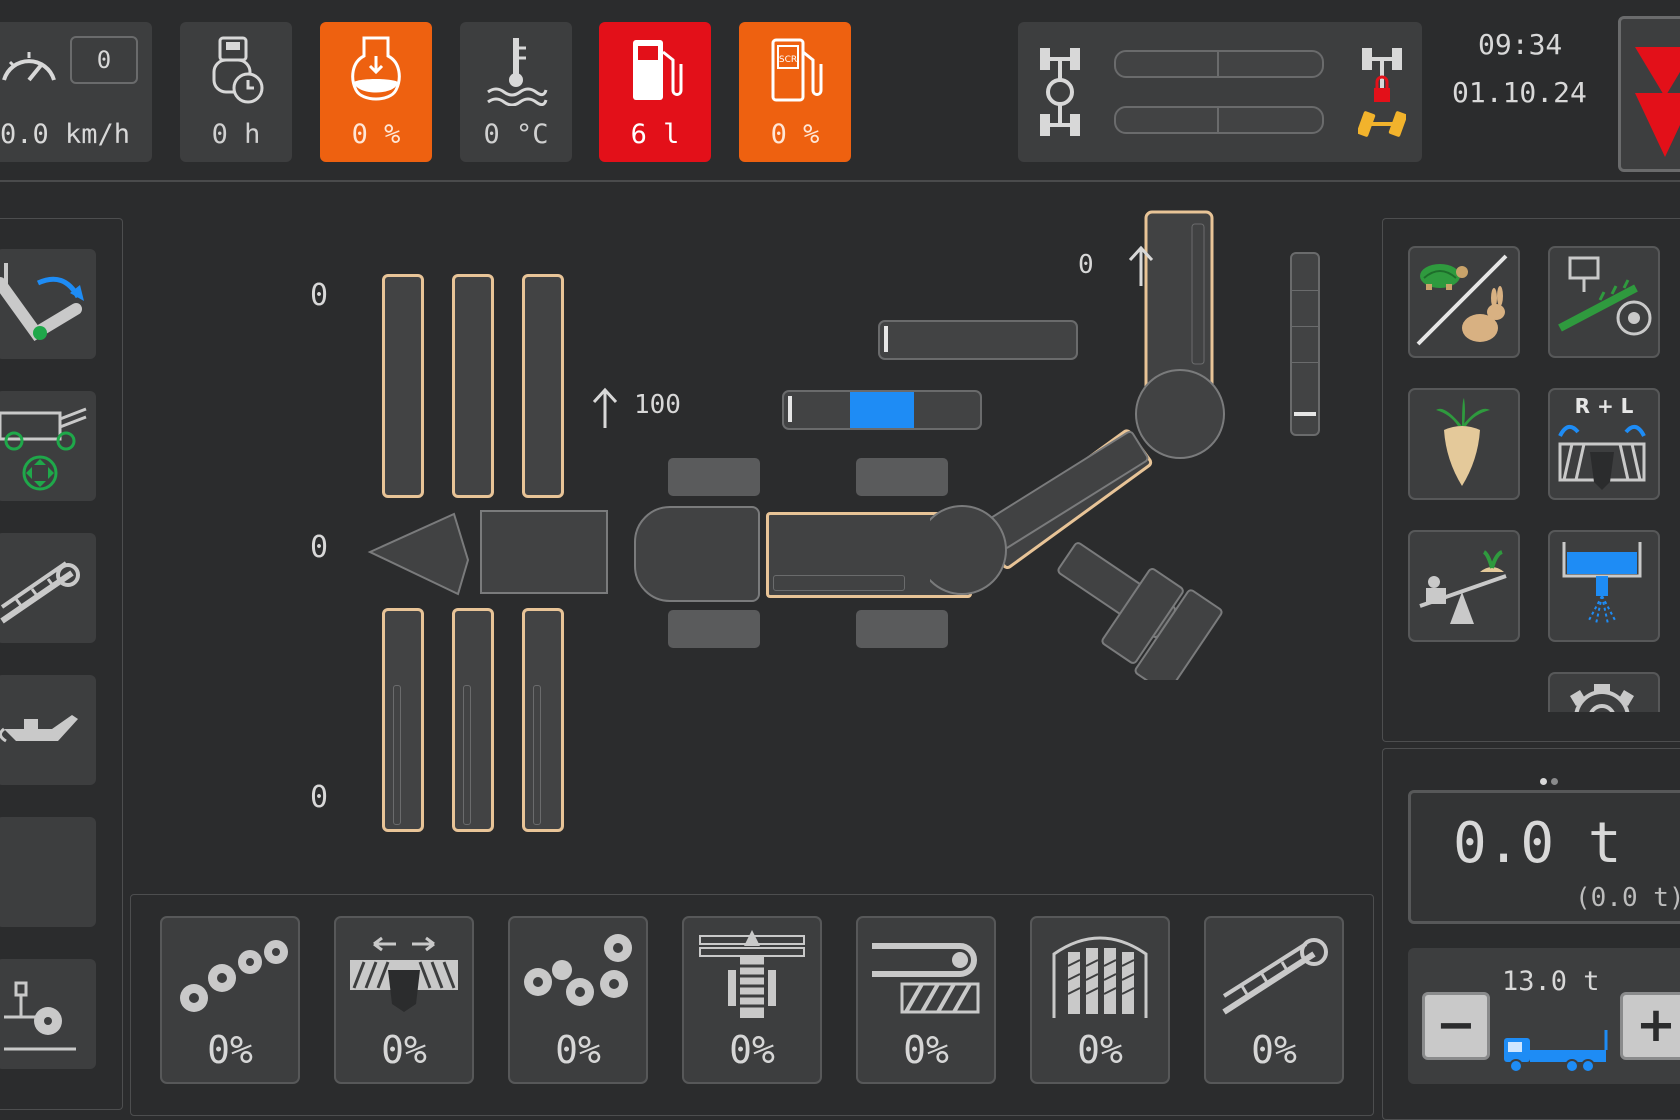 This screenshot has height=1120, width=1680. I want to click on increase-weight-button: +, so click(1650, 1026).